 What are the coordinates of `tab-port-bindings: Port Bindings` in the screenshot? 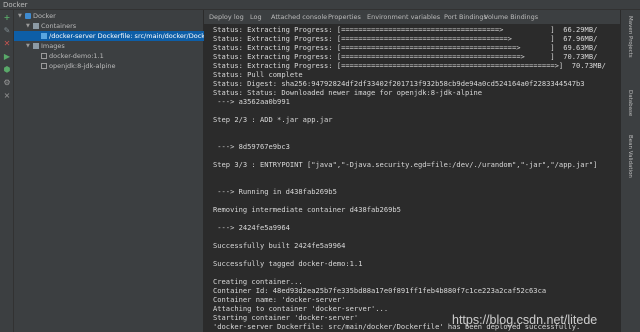 It's located at (465, 17).